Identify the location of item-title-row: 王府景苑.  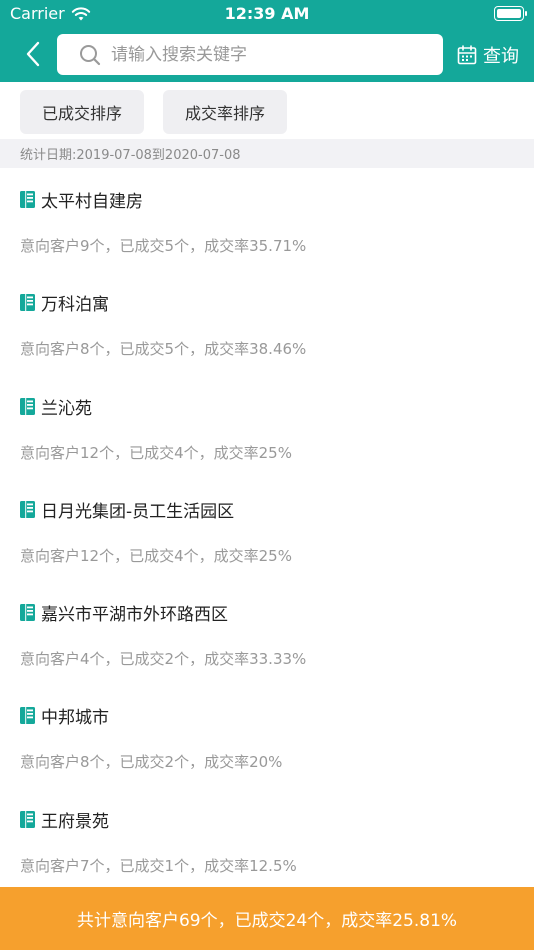
(64, 819).